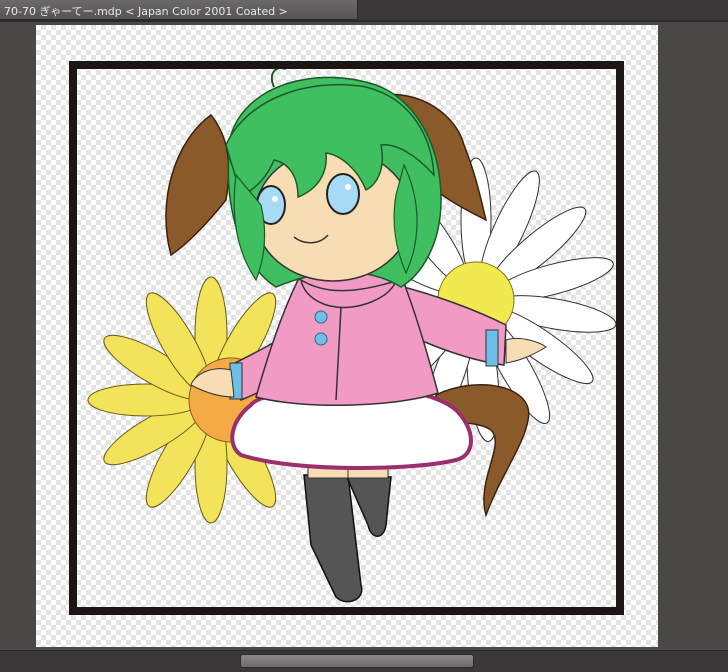 This screenshot has height=672, width=728. Describe the element at coordinates (357, 661) in the screenshot. I see `horizontal-scrollbar-thumb` at that location.